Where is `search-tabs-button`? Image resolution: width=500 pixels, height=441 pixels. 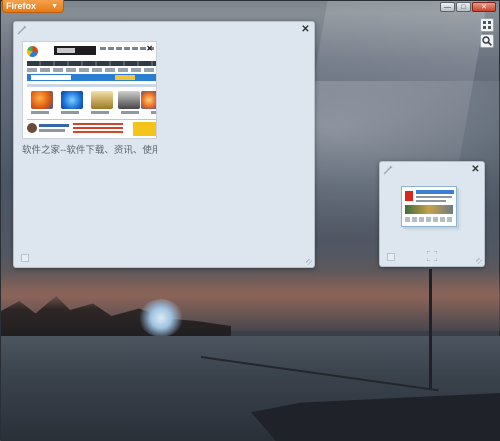
search-tabs-button is located at coordinates (487, 41).